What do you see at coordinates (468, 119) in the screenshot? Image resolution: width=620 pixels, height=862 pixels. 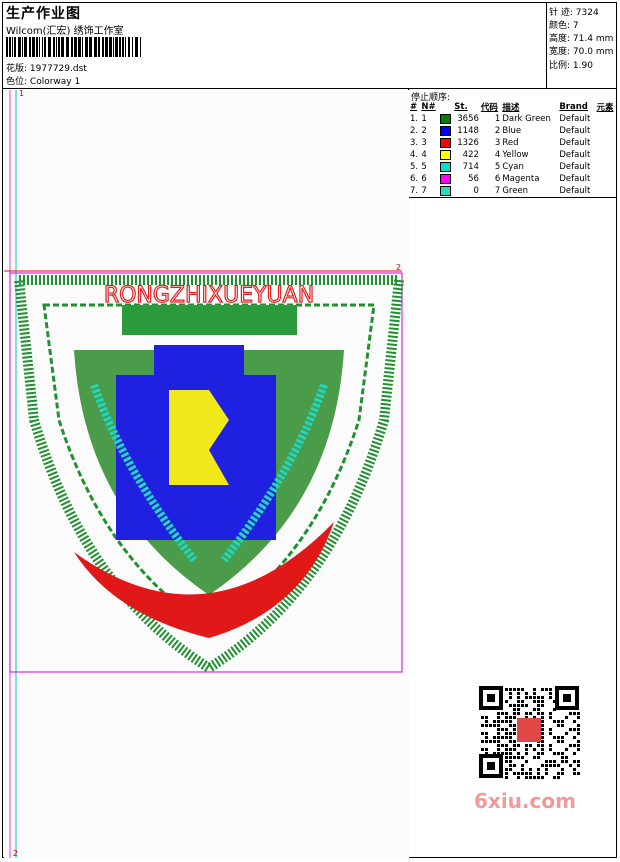 I see `cell-stitches: 3656` at bounding box center [468, 119].